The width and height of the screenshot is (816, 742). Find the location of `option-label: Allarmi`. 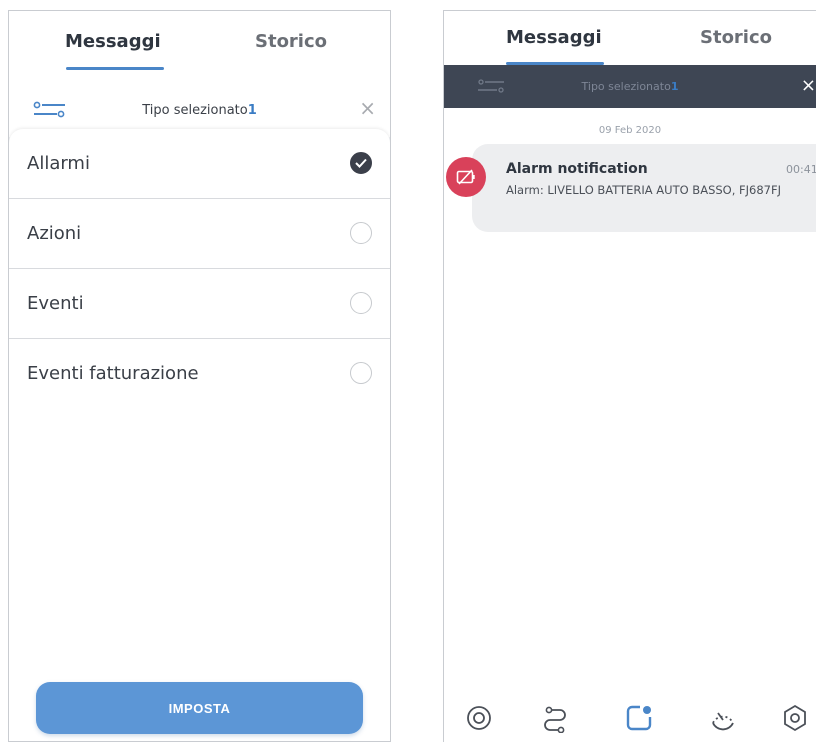

option-label: Allarmi is located at coordinates (58, 163).